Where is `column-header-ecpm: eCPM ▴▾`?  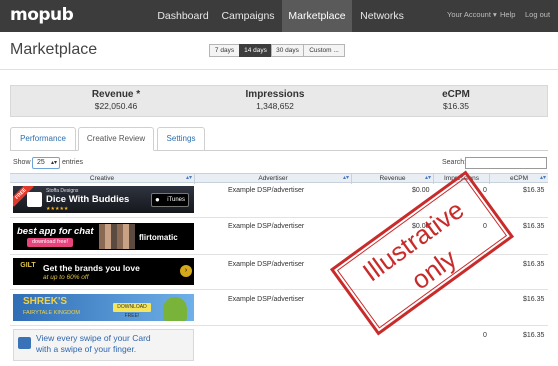 column-header-ecpm: eCPM ▴▾ is located at coordinates (519, 179).